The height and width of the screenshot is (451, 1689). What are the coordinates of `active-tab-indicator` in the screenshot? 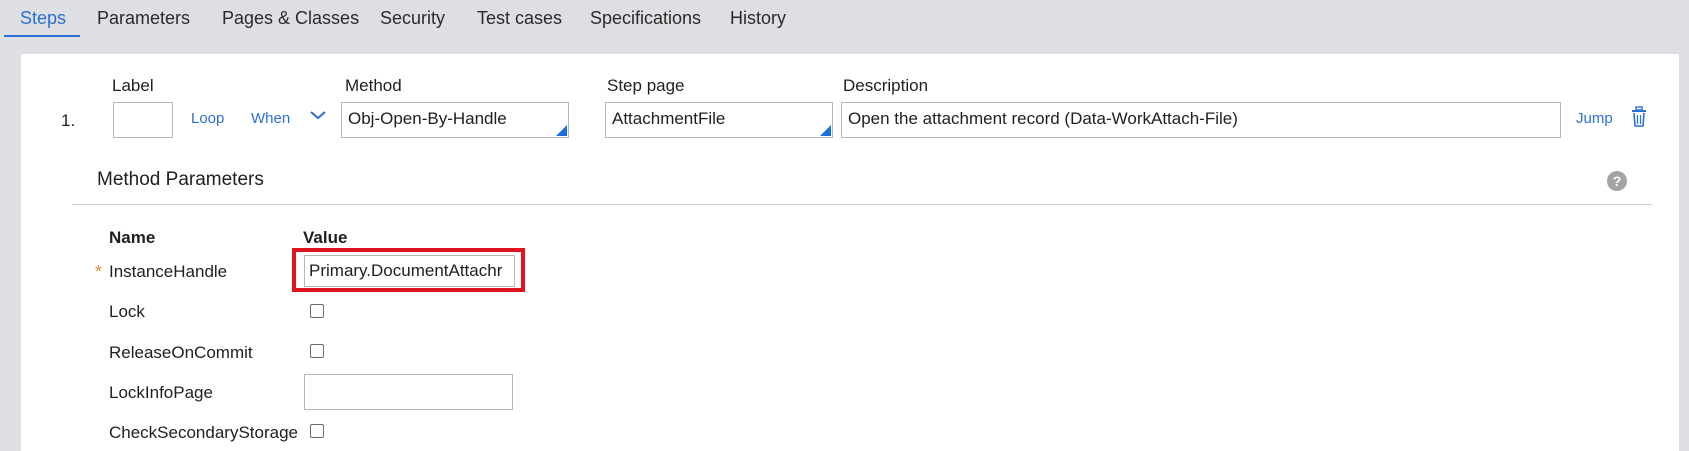 It's located at (42, 36).